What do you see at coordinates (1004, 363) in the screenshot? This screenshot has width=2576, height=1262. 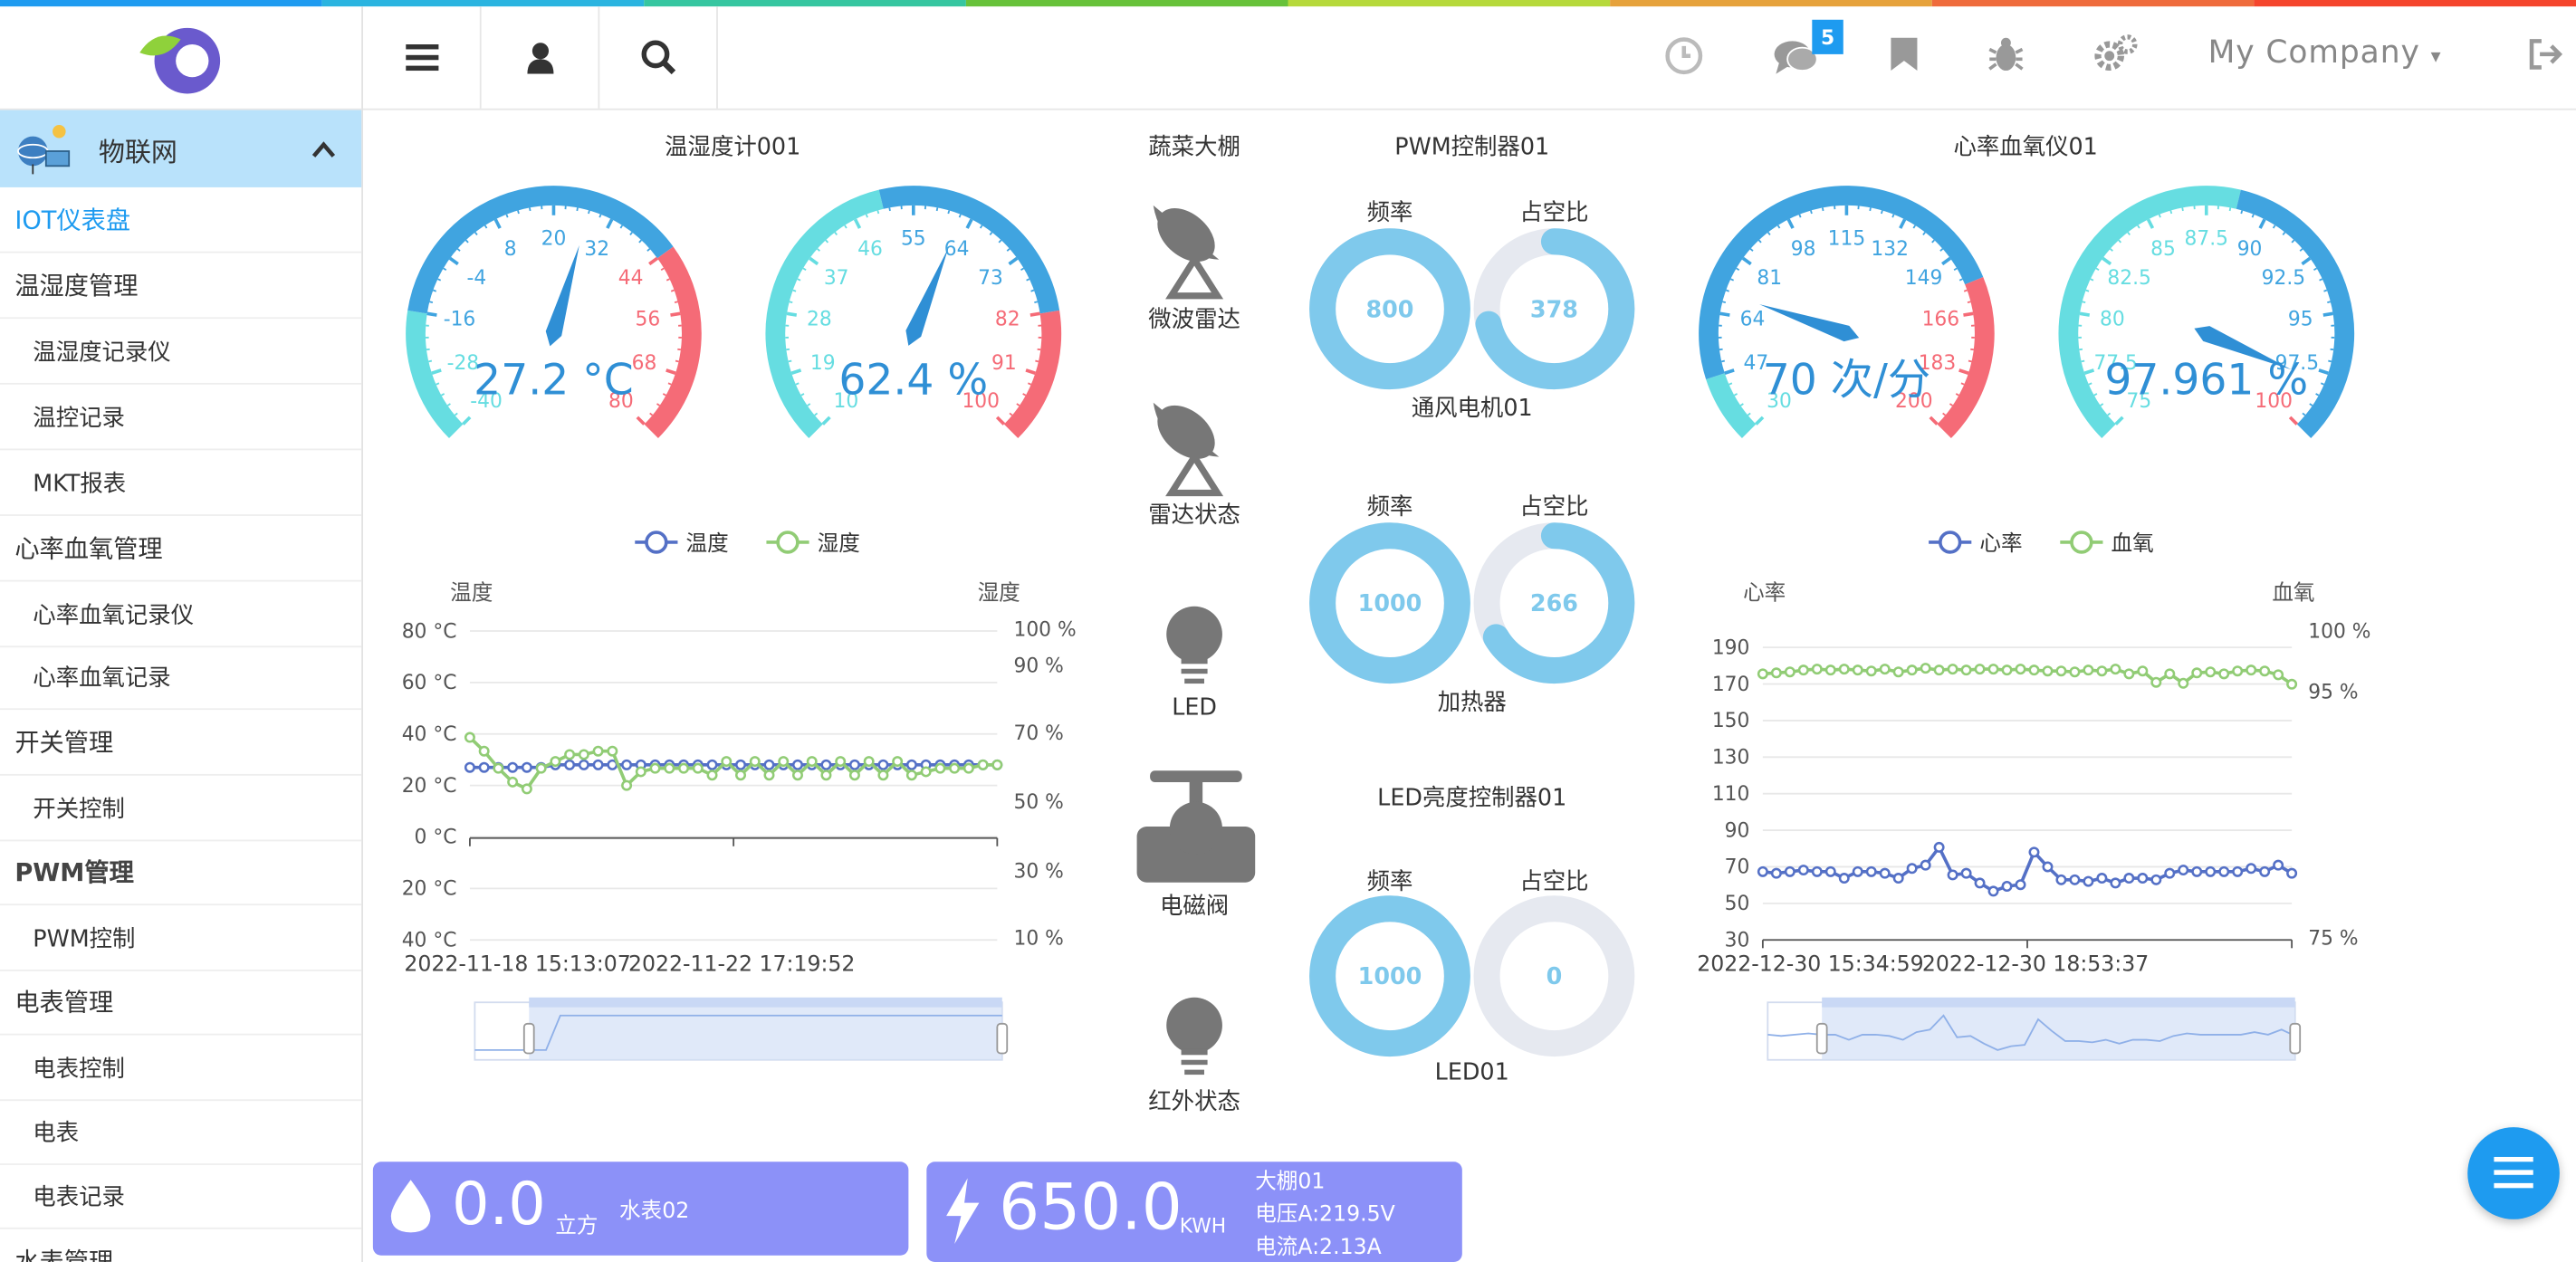 I see `gauge-tick-label: 91` at bounding box center [1004, 363].